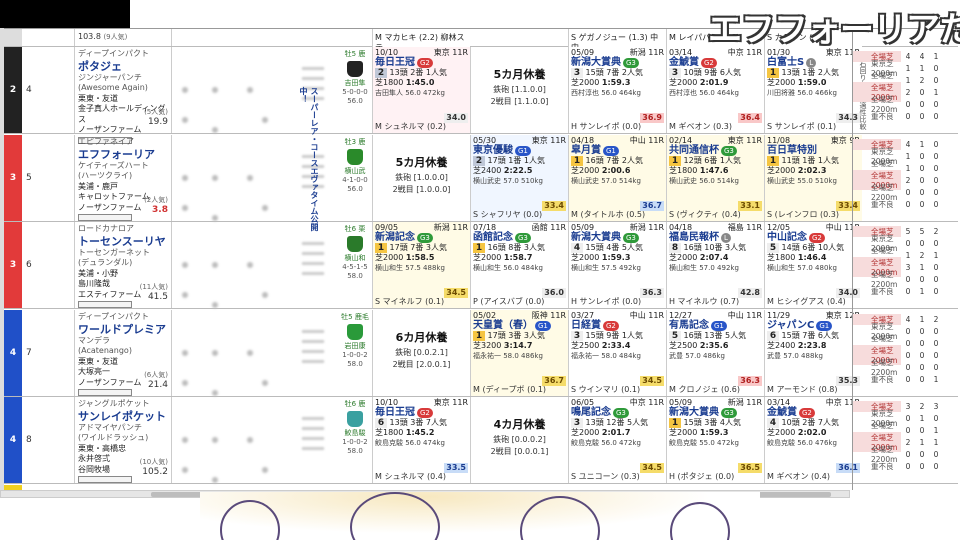 This screenshot has width=960, height=540. What do you see at coordinates (700, 126) in the screenshot?
I see `race-winner: M ギベオン (0.3)` at bounding box center [700, 126].